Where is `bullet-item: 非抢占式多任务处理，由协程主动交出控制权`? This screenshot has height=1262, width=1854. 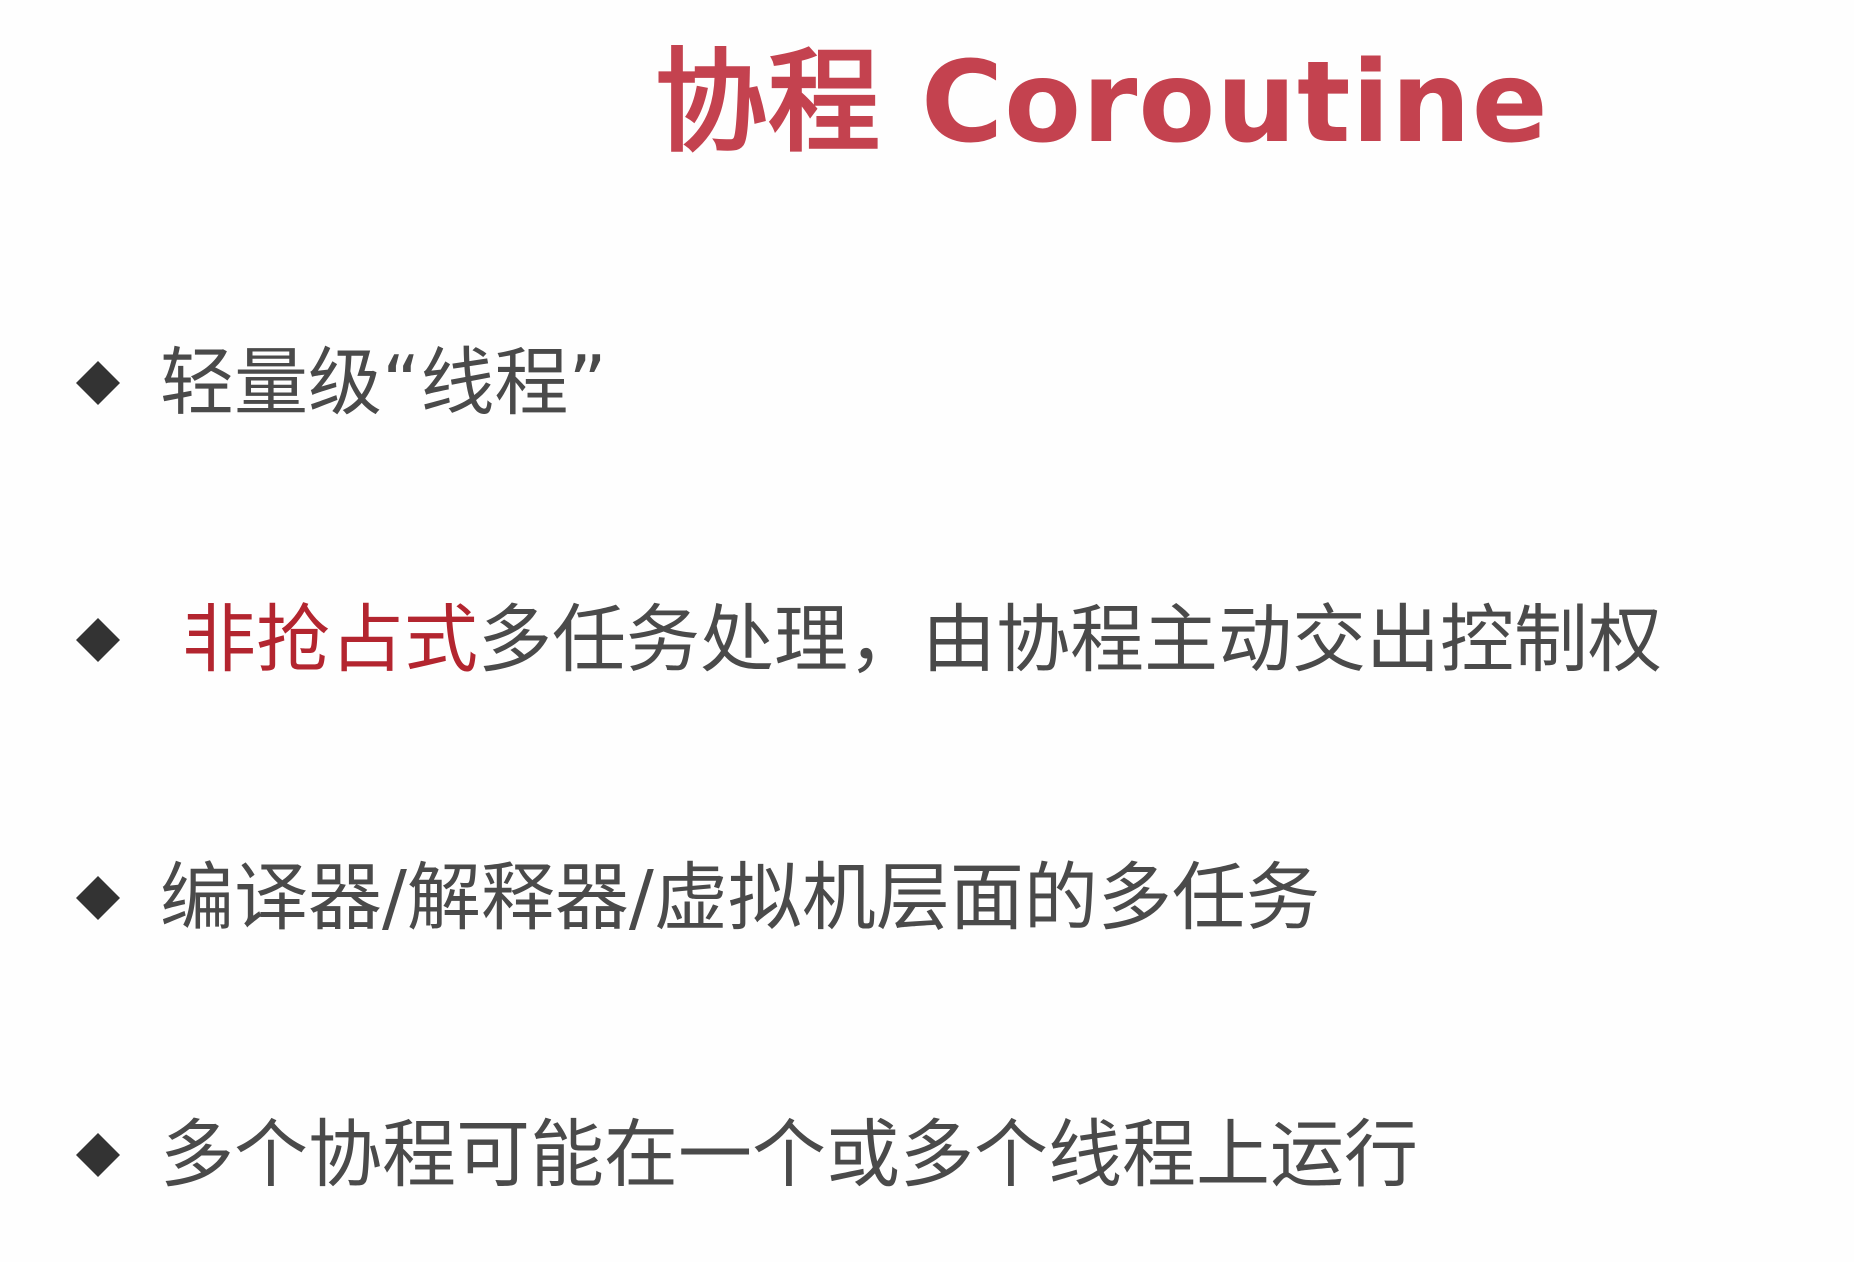 bullet-item: 非抢占式多任务处理，由协程主动交出控制权 is located at coordinates (864, 640).